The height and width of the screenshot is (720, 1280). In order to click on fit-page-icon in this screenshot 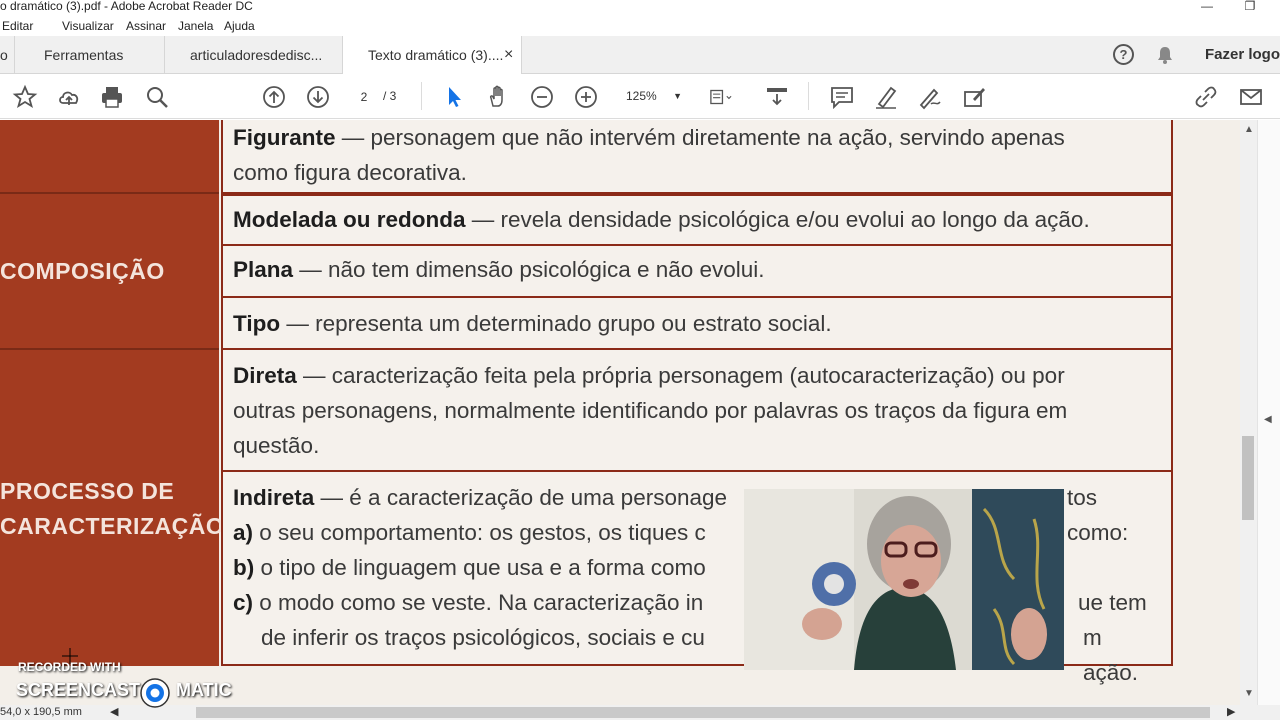, I will do `click(726, 97)`.